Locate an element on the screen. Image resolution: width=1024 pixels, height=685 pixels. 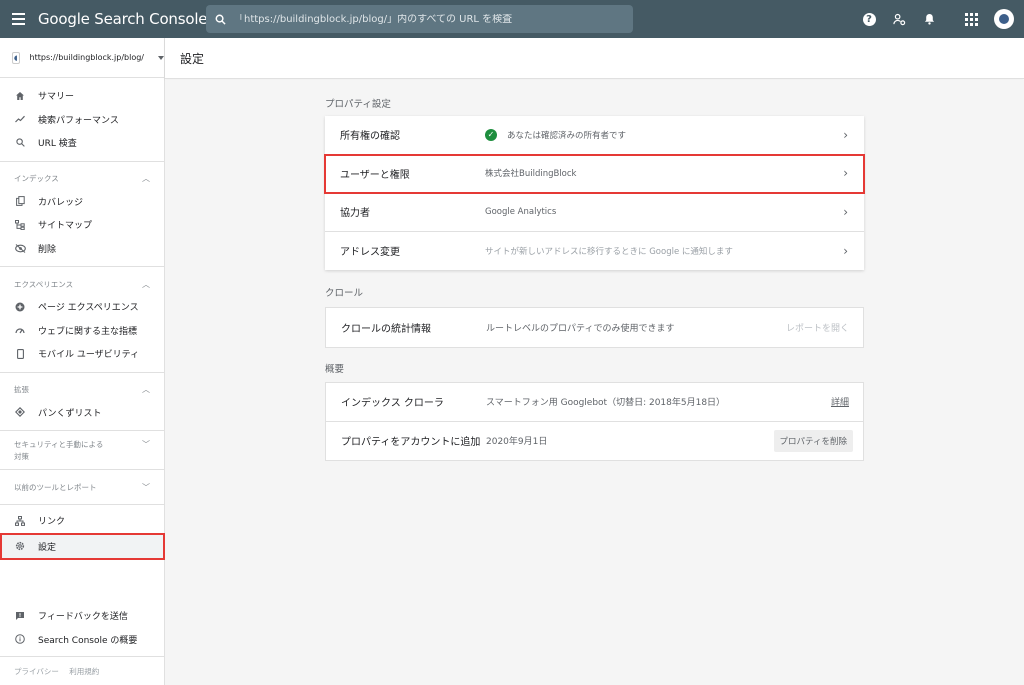
open-report-link: レポートを開く is located at coordinates (817, 328).